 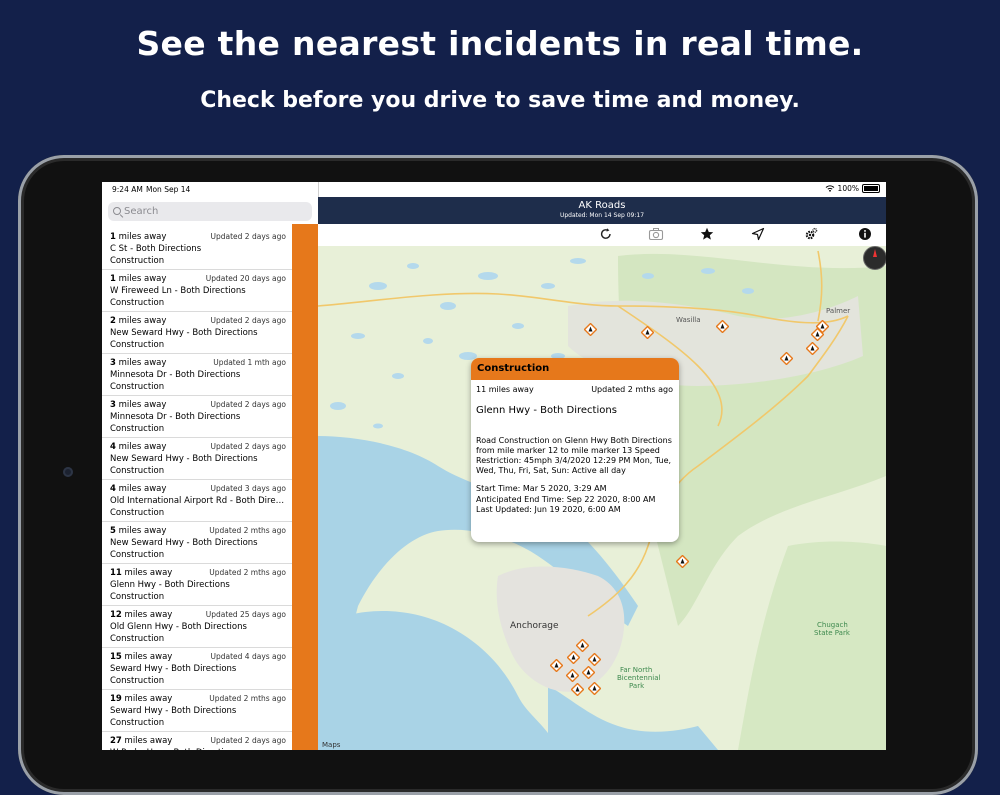 What do you see at coordinates (688, 320) in the screenshot?
I see `map-label-wasilla: Wasilla` at bounding box center [688, 320].